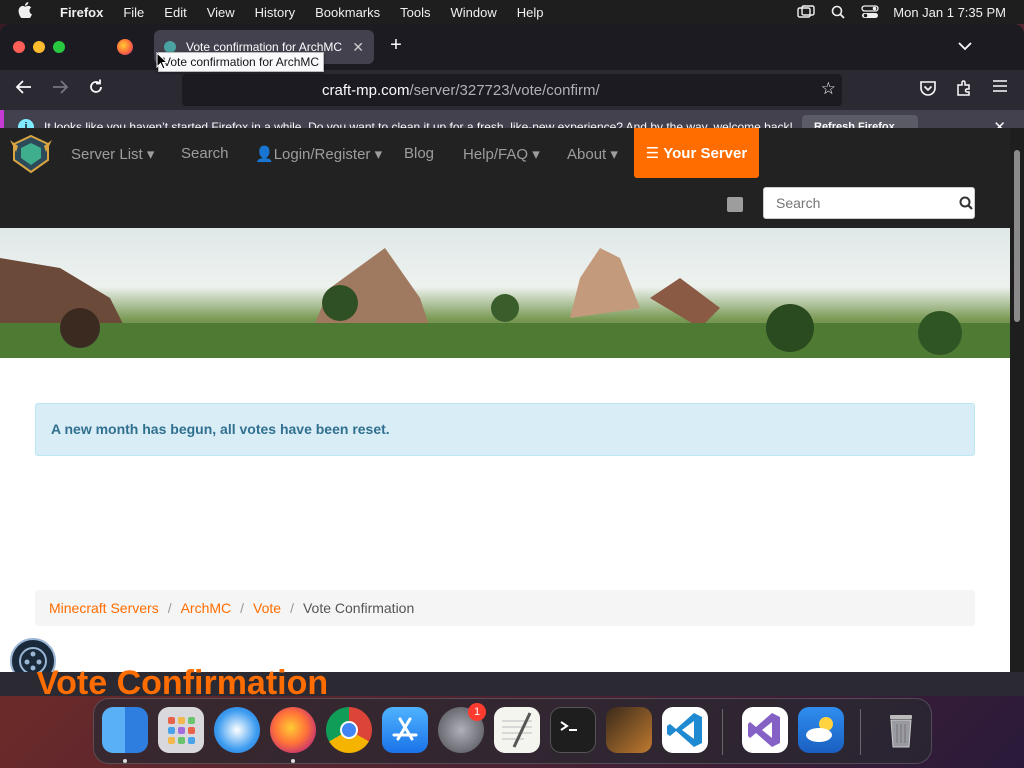 This screenshot has height=768, width=1024. What do you see at coordinates (705, 153) in the screenshot?
I see `your-server-label: Your Server` at bounding box center [705, 153].